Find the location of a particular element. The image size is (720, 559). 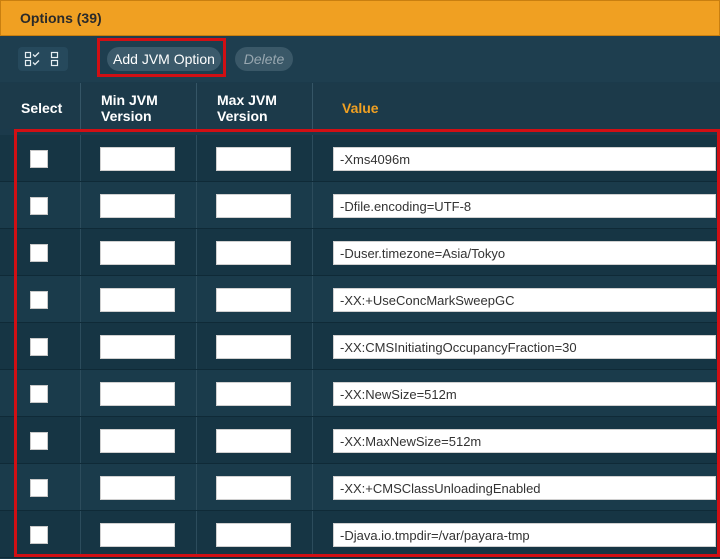

value-column-header: Value is located at coordinates (516, 106).